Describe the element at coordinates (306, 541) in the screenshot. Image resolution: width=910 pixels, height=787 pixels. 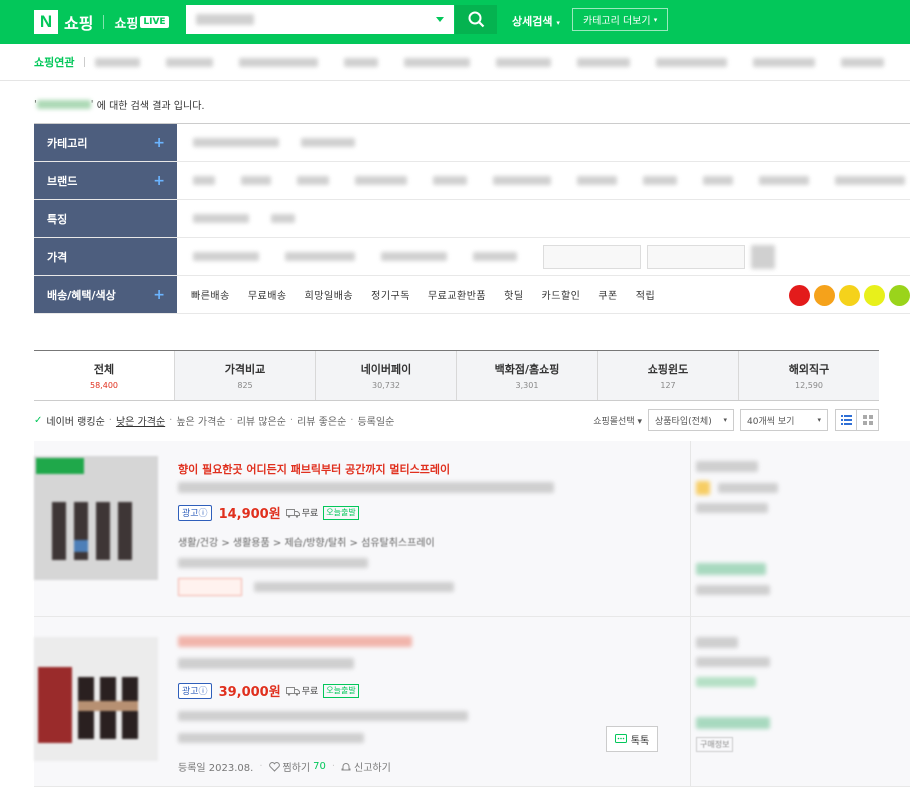
I see `category-path: 생활/건강 > 생활용품 > 제습/방향/탈취 > 섬유탈취스프레이` at that location.